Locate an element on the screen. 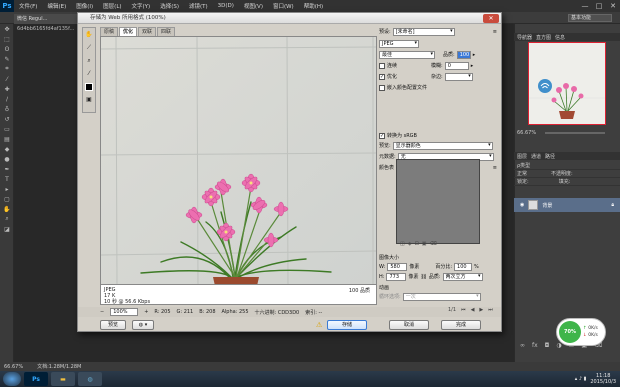  blur-input: 0 is located at coordinates (456, 65).